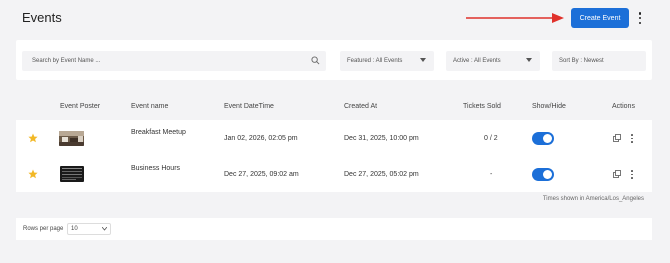 Image resolution: width=670 pixels, height=263 pixels. What do you see at coordinates (482, 106) in the screenshot?
I see `column-header-tickets: Tickets Sold` at bounding box center [482, 106].